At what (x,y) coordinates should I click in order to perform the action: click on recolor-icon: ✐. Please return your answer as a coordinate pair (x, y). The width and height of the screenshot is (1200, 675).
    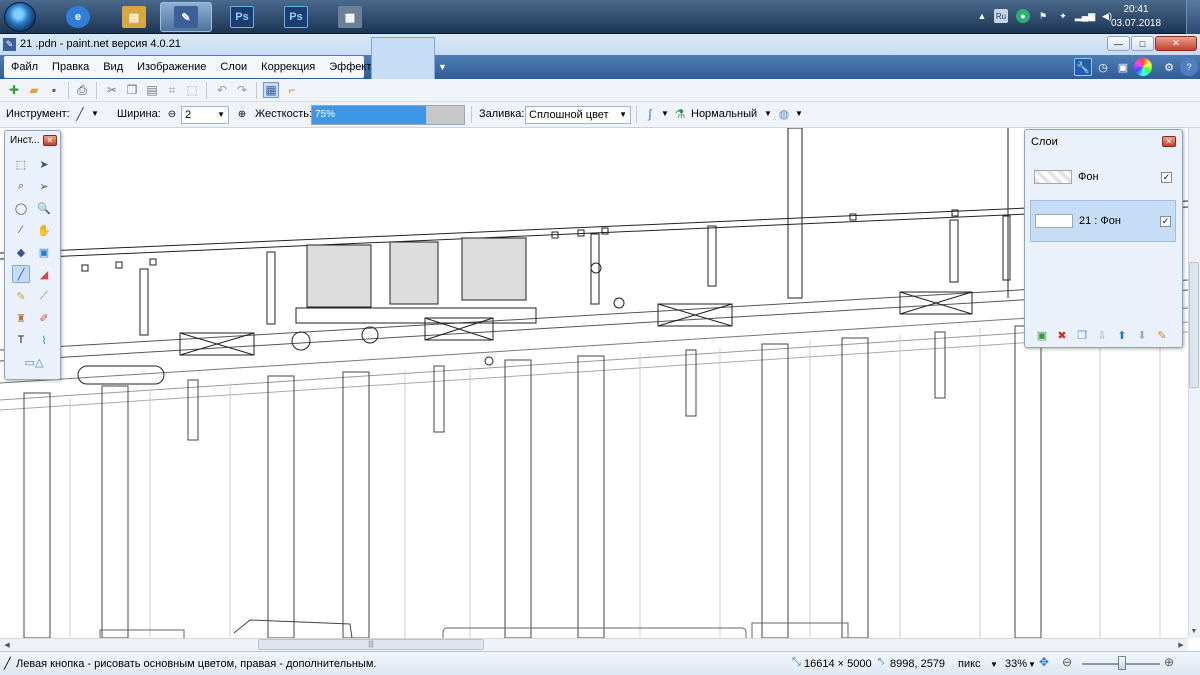
    Looking at the image, I should click on (44, 318).